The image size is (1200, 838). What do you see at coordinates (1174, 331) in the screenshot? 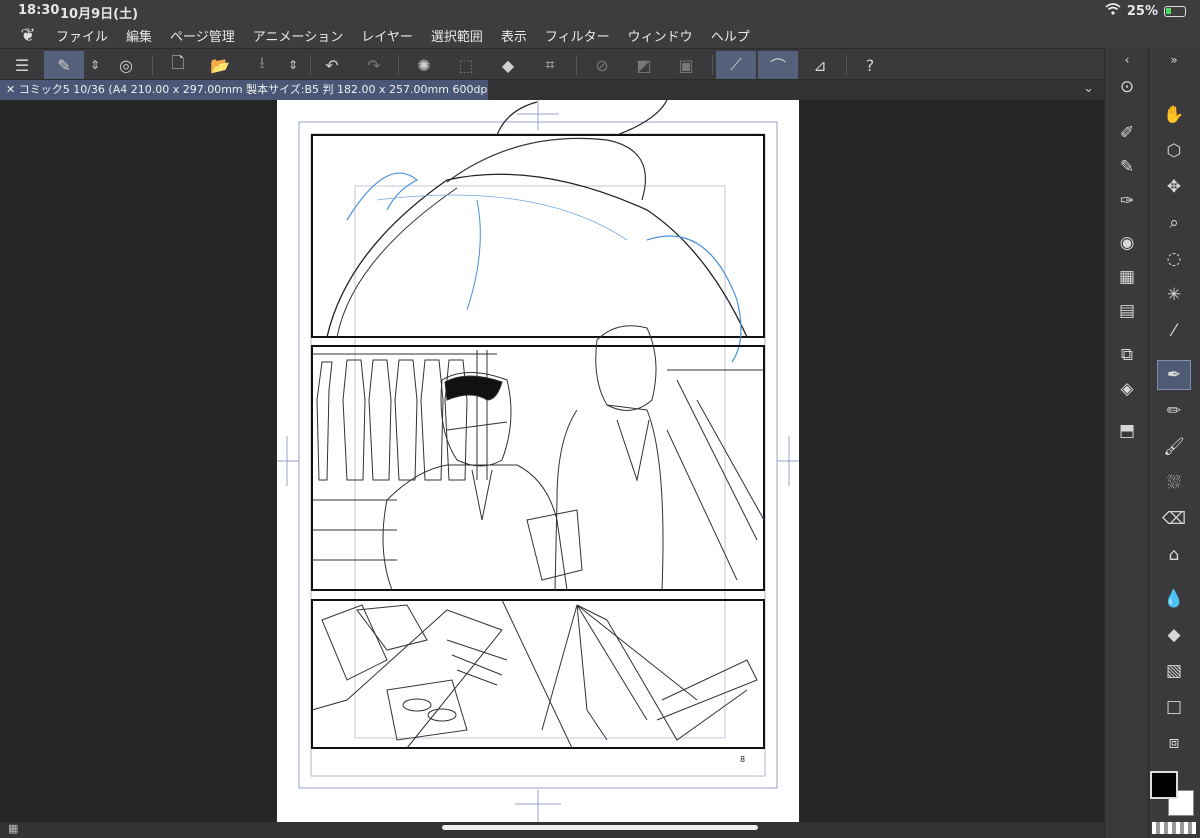
I see `eyedropper-icon: ⁄` at bounding box center [1174, 331].